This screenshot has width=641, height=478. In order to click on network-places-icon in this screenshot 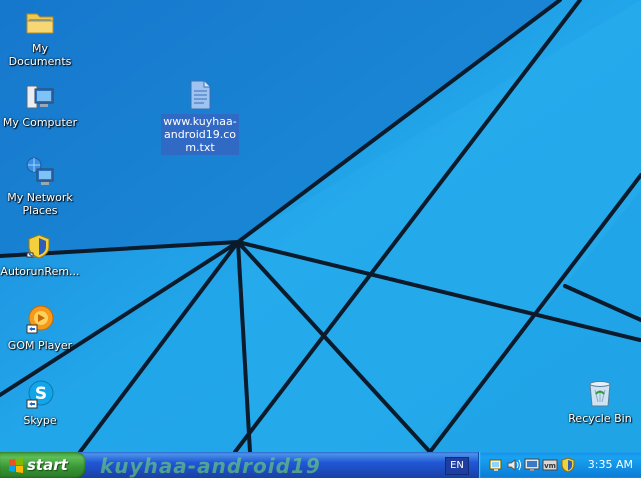, I will do `click(40, 171)`.